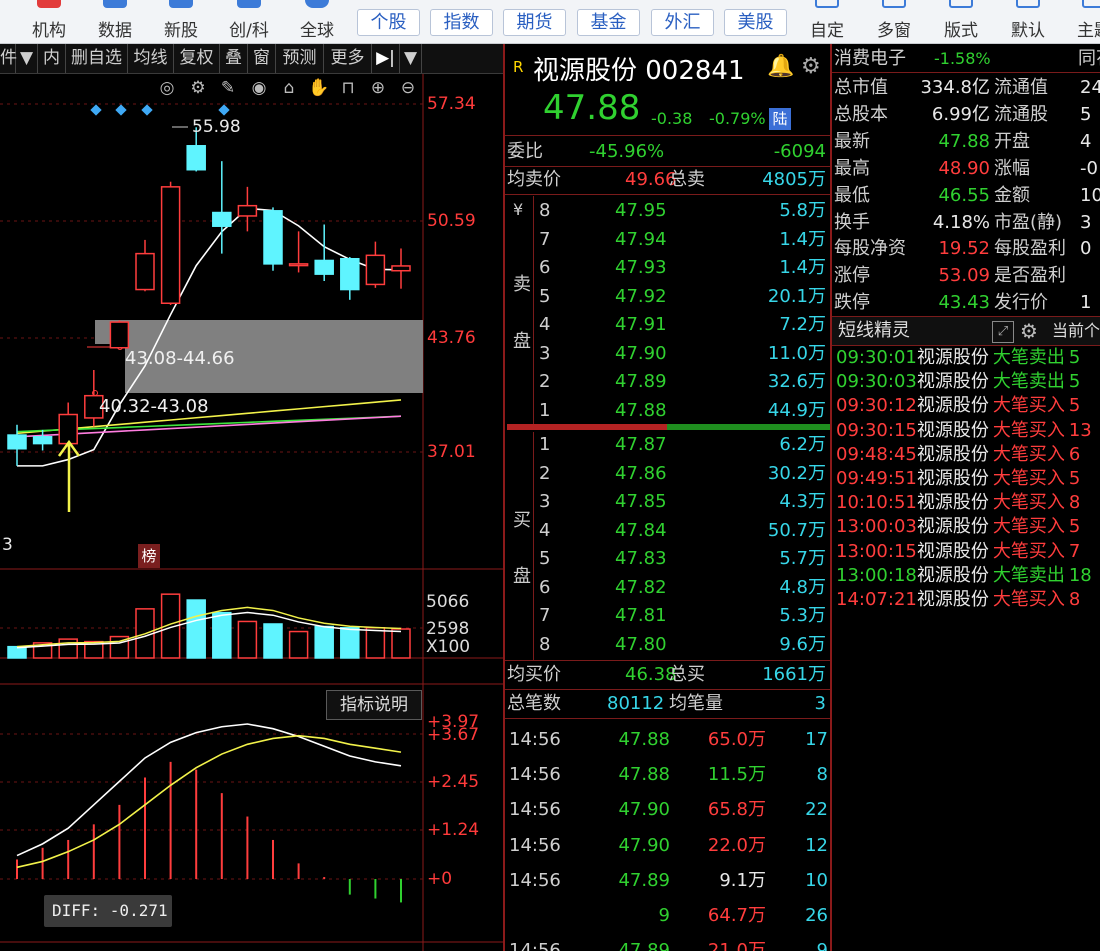 The image size is (1100, 951). Describe the element at coordinates (968, 503) in the screenshot. I see `spirit-event: 10:10:51视源股份 大笔买入 8` at that location.